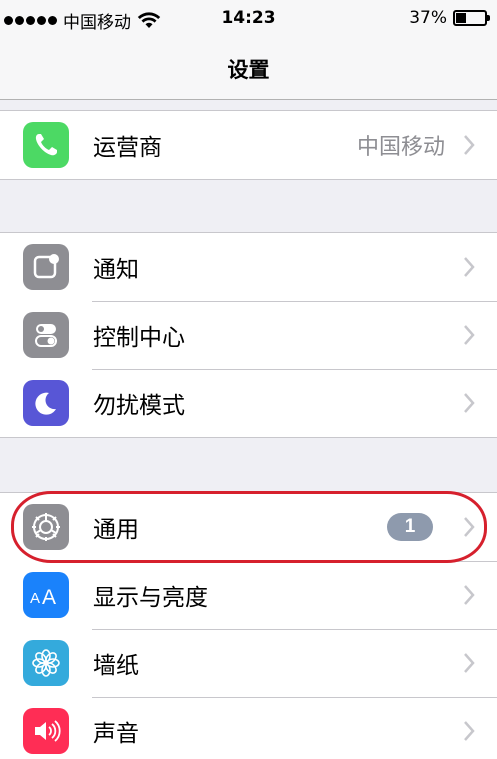  I want to click on moon-icon, so click(46, 403).